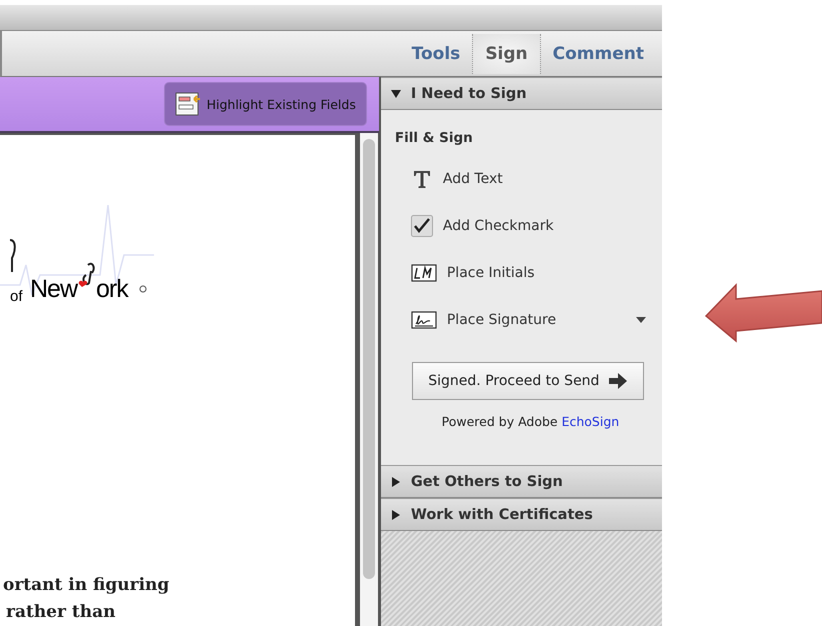  I want to click on initials-icon, so click(423, 273).